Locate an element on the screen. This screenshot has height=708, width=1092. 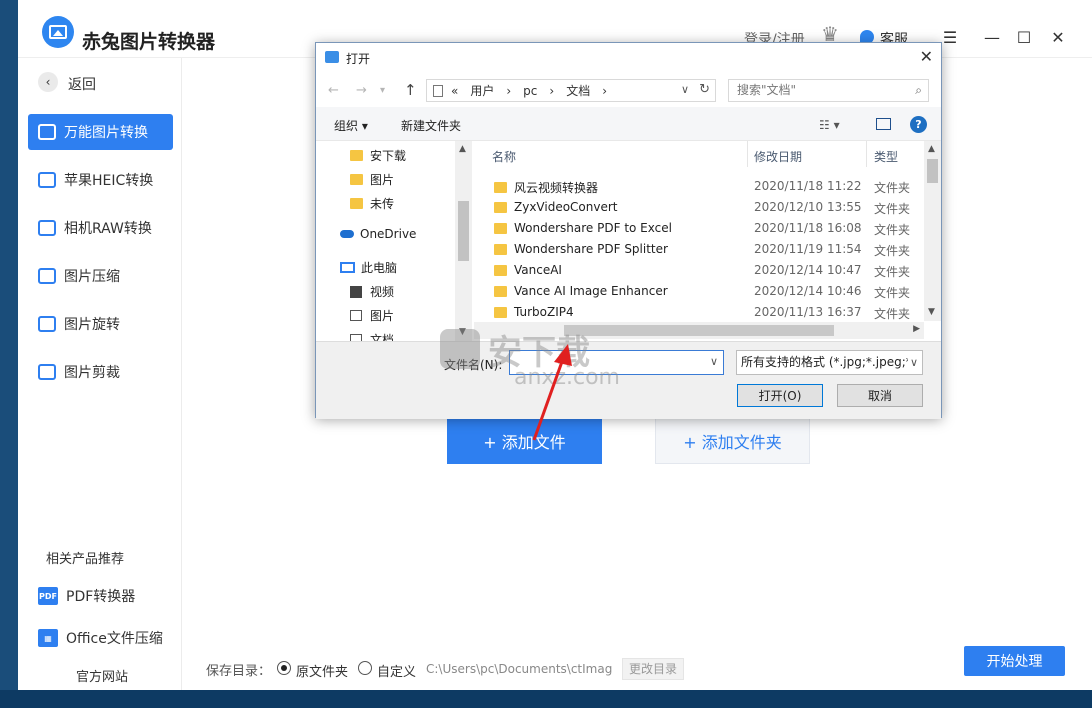
related-pdf-converter: PDF PDF转换器 is located at coordinates (86, 596).